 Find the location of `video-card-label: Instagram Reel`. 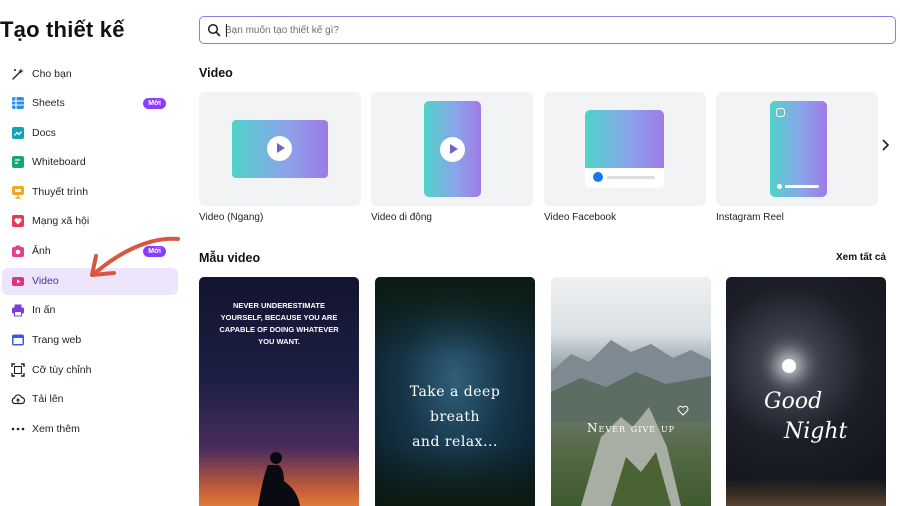

video-card-label: Instagram Reel is located at coordinates (750, 217).